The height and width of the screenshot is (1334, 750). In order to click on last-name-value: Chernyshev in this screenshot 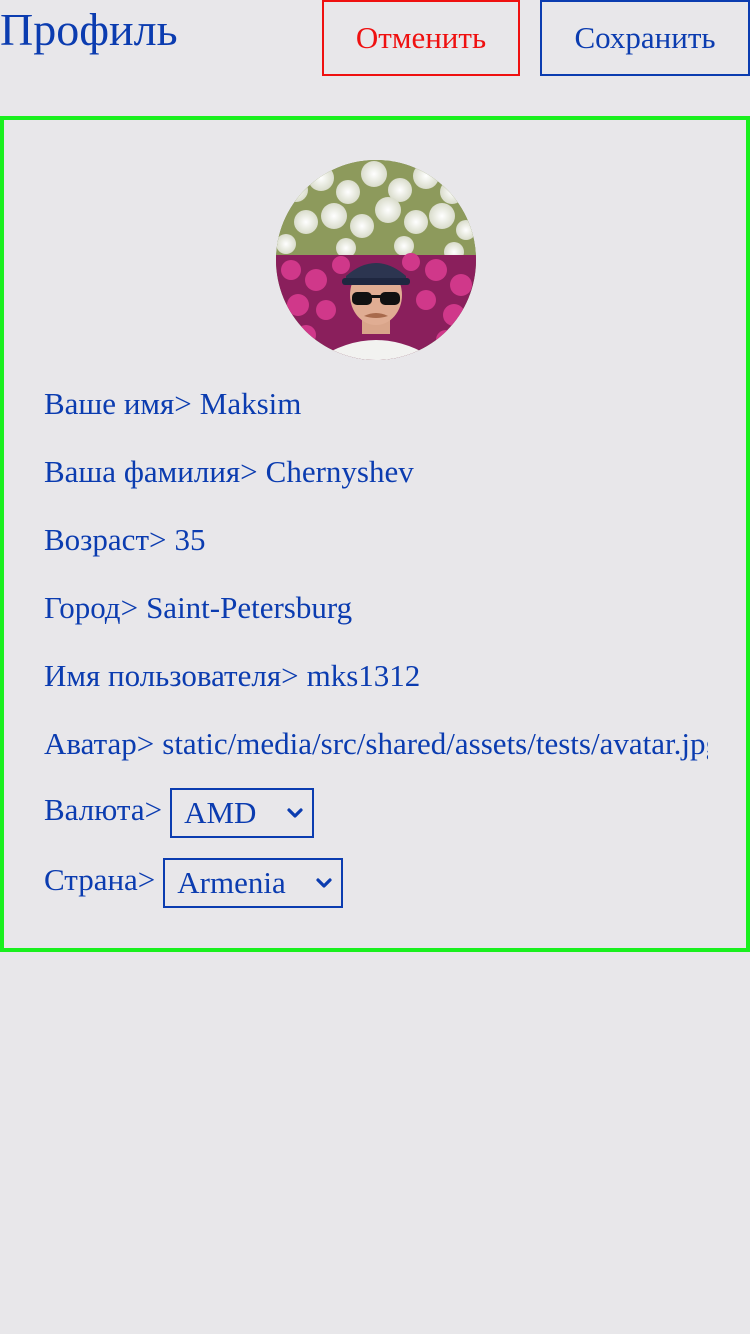, I will do `click(340, 471)`.